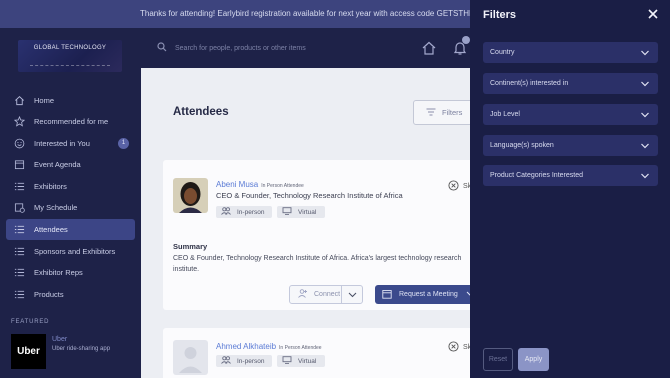  What do you see at coordinates (502, 52) in the screenshot?
I see `filter-label: Country` at bounding box center [502, 52].